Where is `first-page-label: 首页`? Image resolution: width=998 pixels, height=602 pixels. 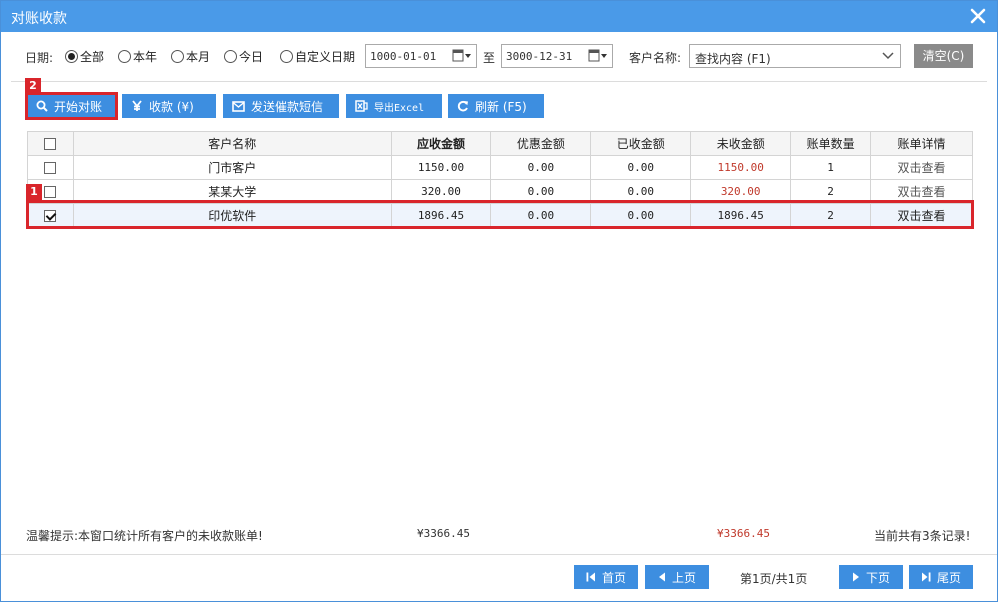
first-page-label: 首页 is located at coordinates (613, 577).